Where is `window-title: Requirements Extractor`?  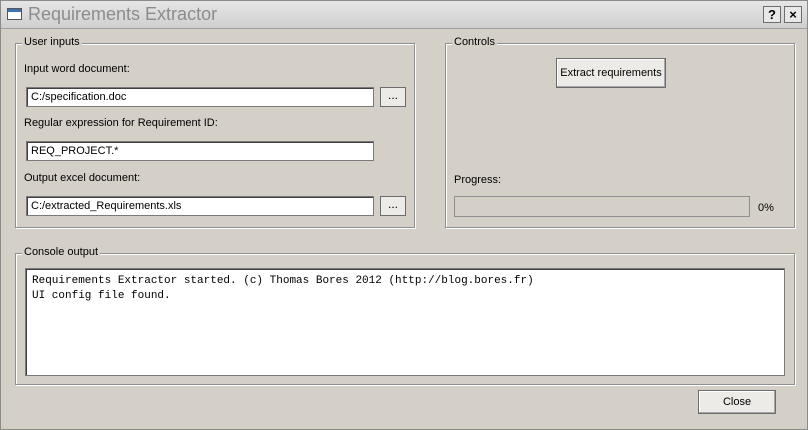
window-title: Requirements Extractor is located at coordinates (123, 14).